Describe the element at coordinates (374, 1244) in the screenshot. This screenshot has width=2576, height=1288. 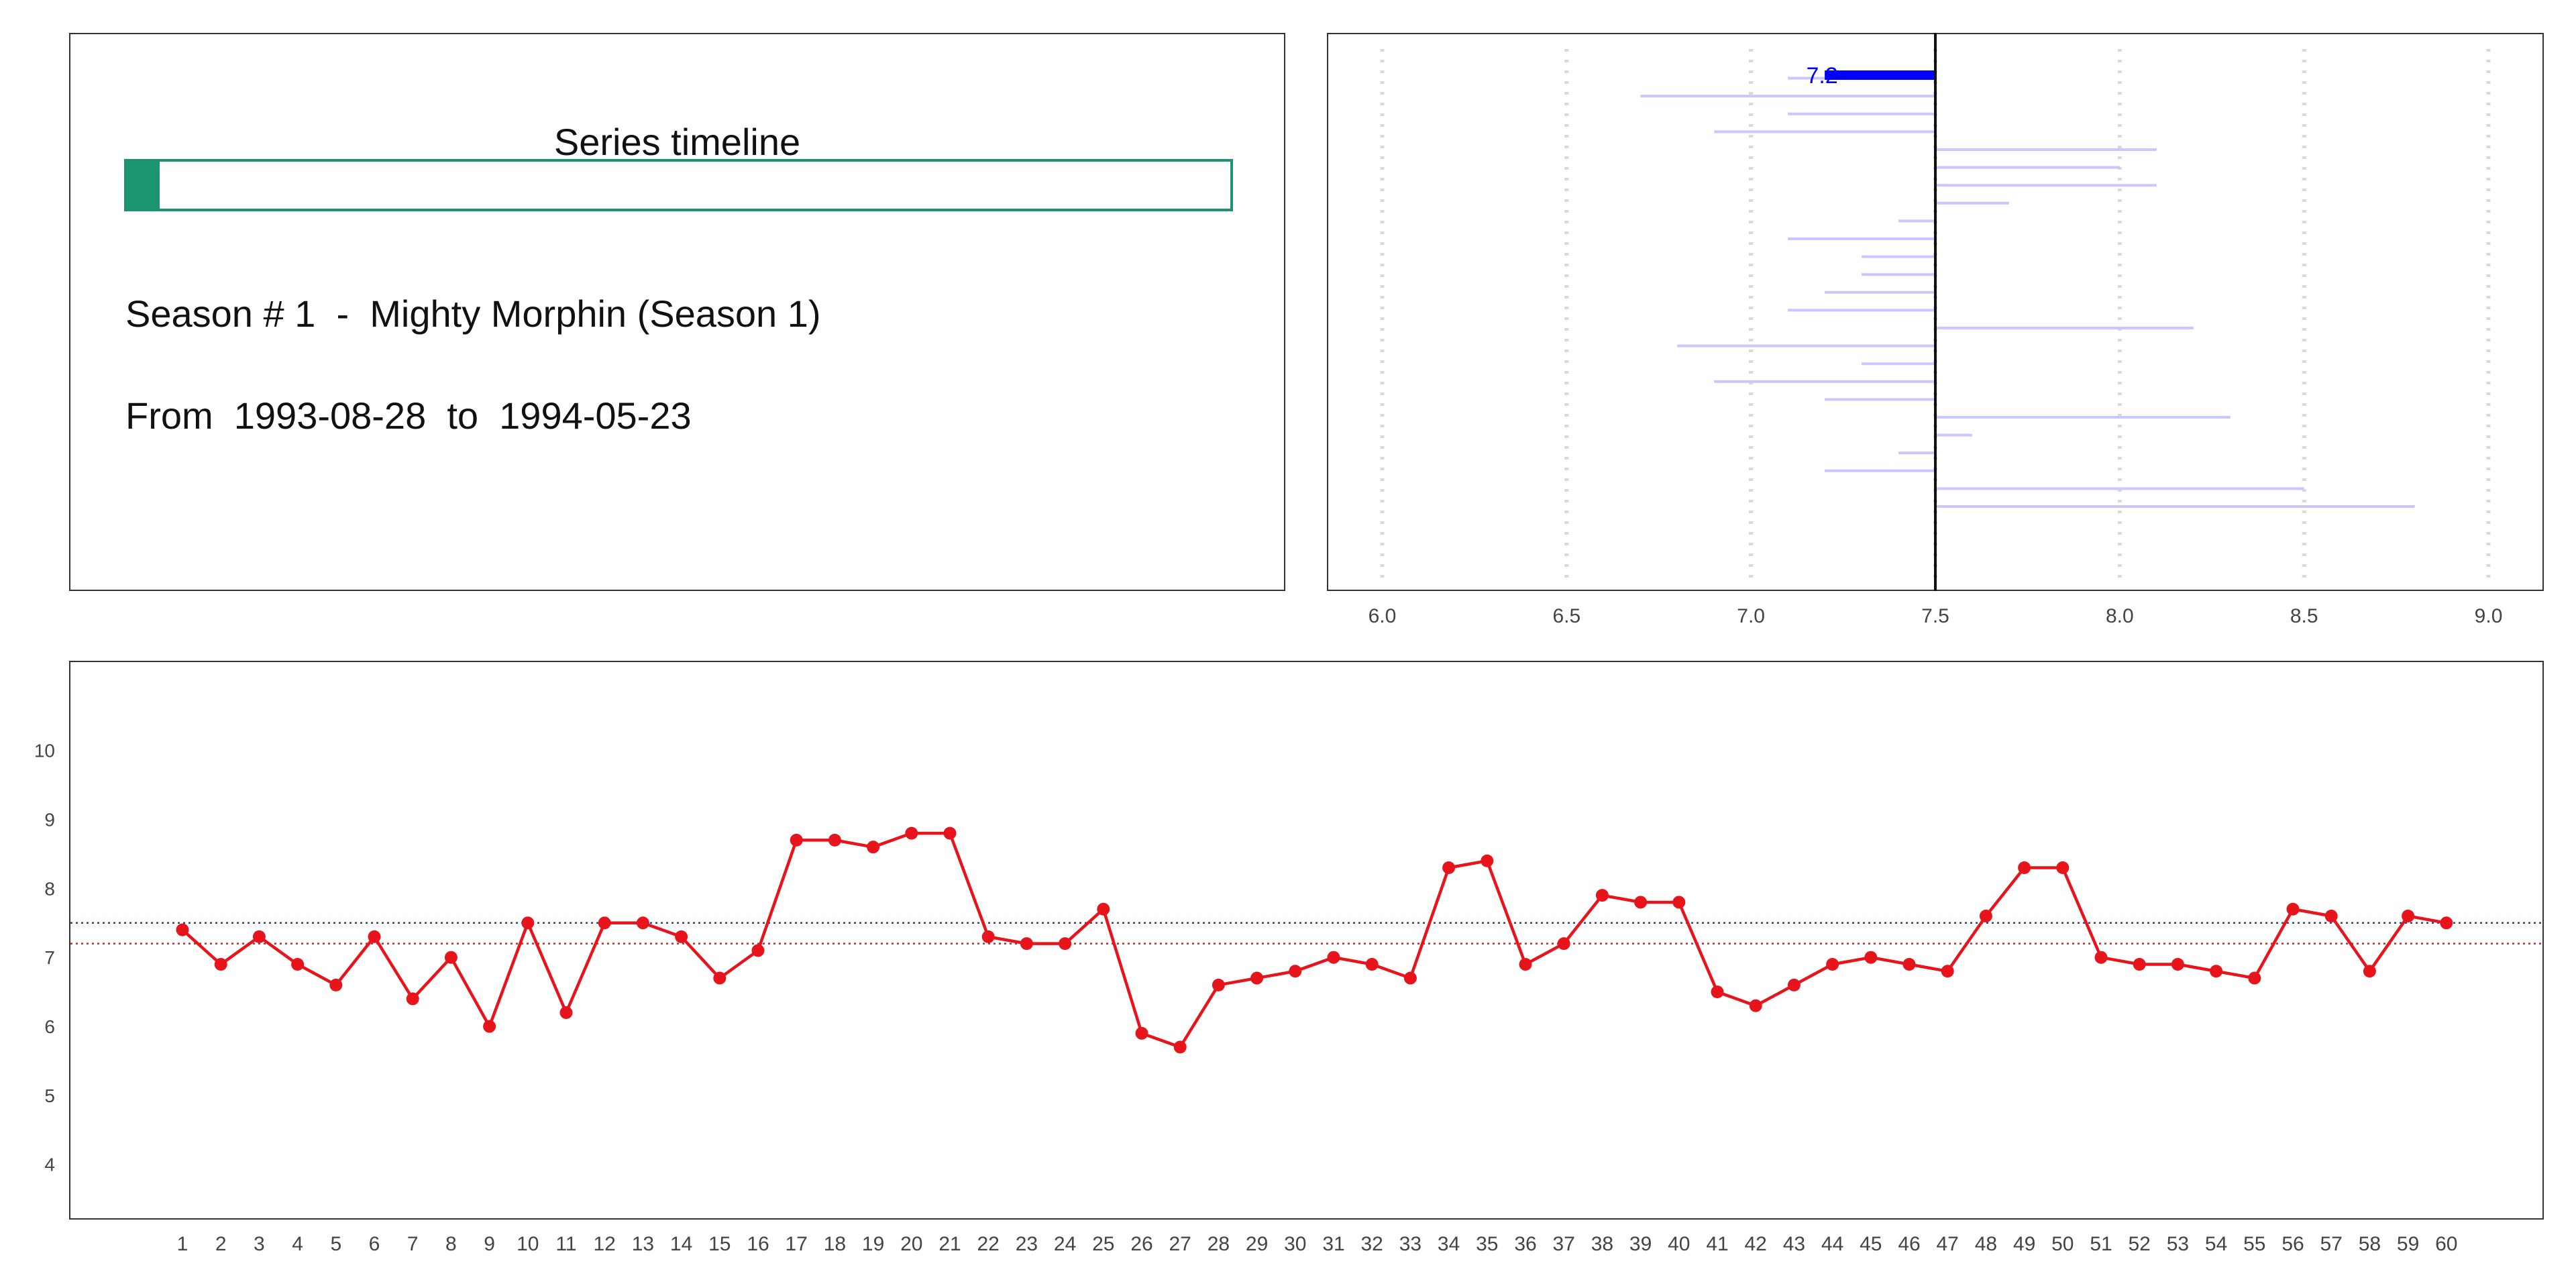
I see `x-tick-label: 6` at that location.